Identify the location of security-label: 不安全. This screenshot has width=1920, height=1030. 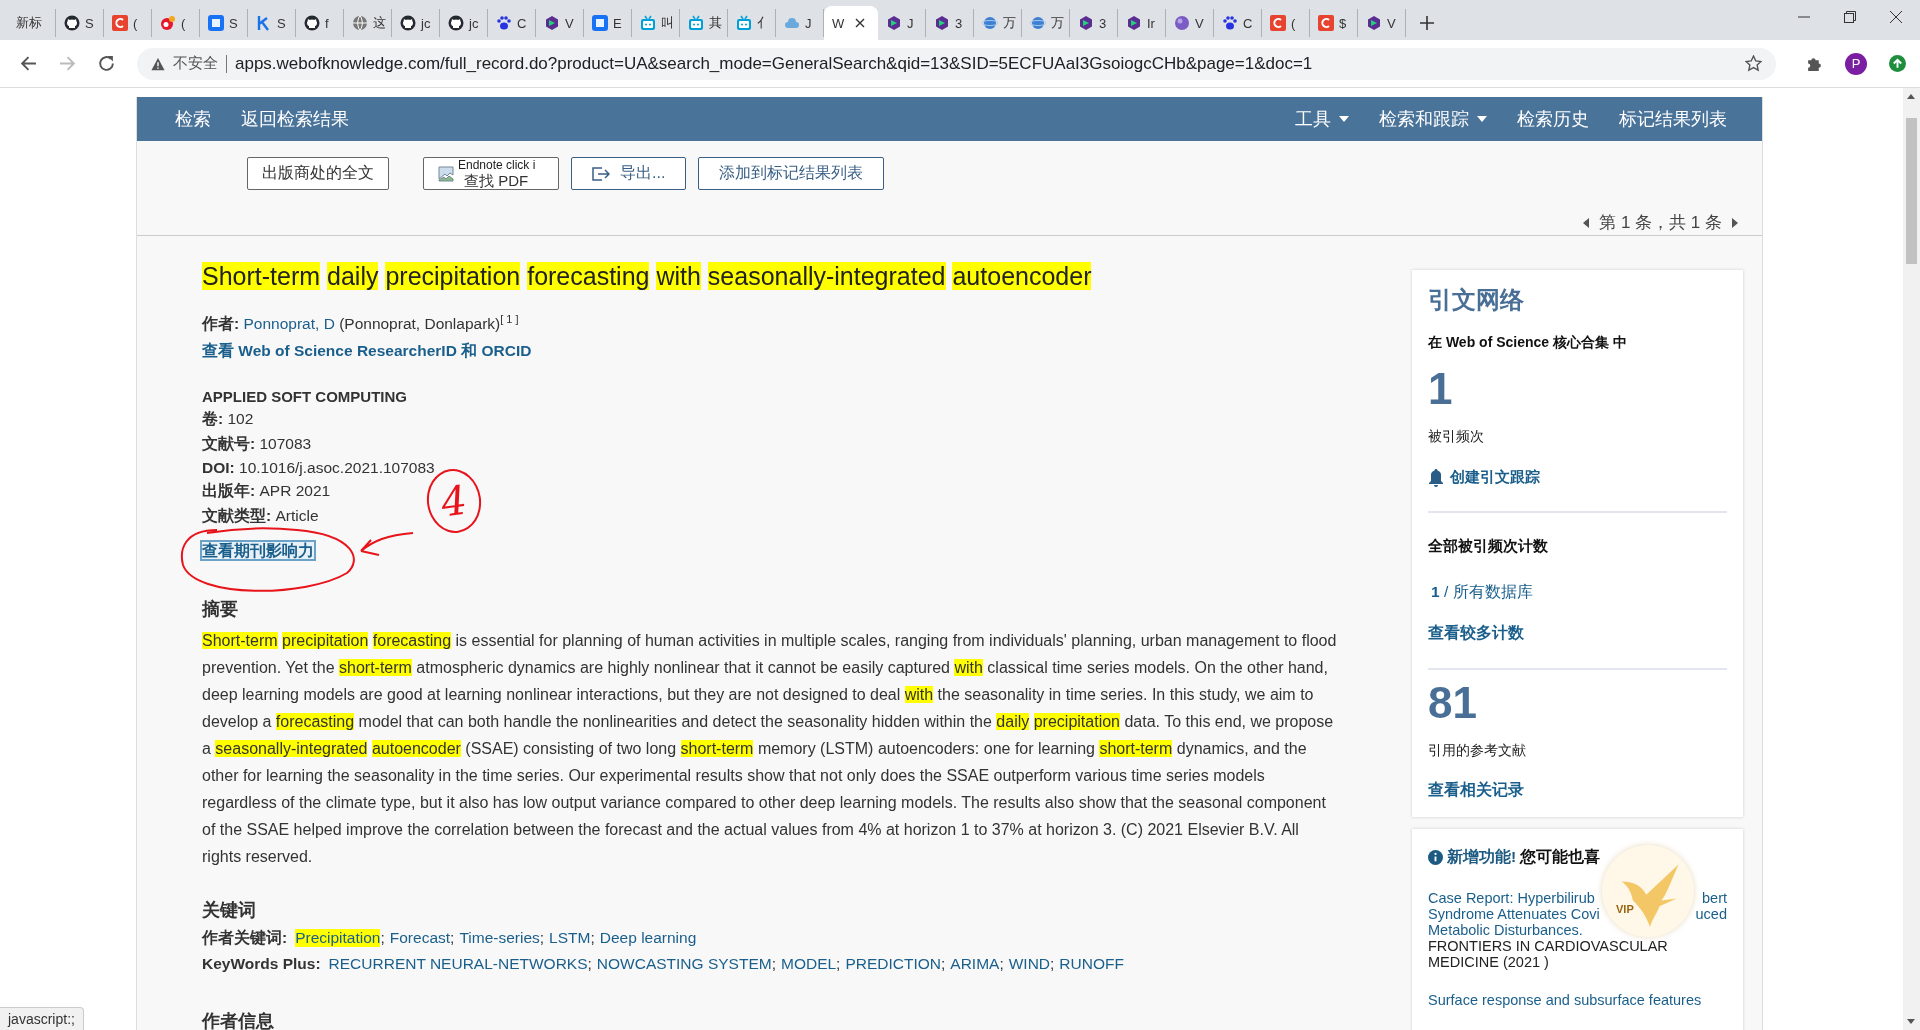
(195, 63).